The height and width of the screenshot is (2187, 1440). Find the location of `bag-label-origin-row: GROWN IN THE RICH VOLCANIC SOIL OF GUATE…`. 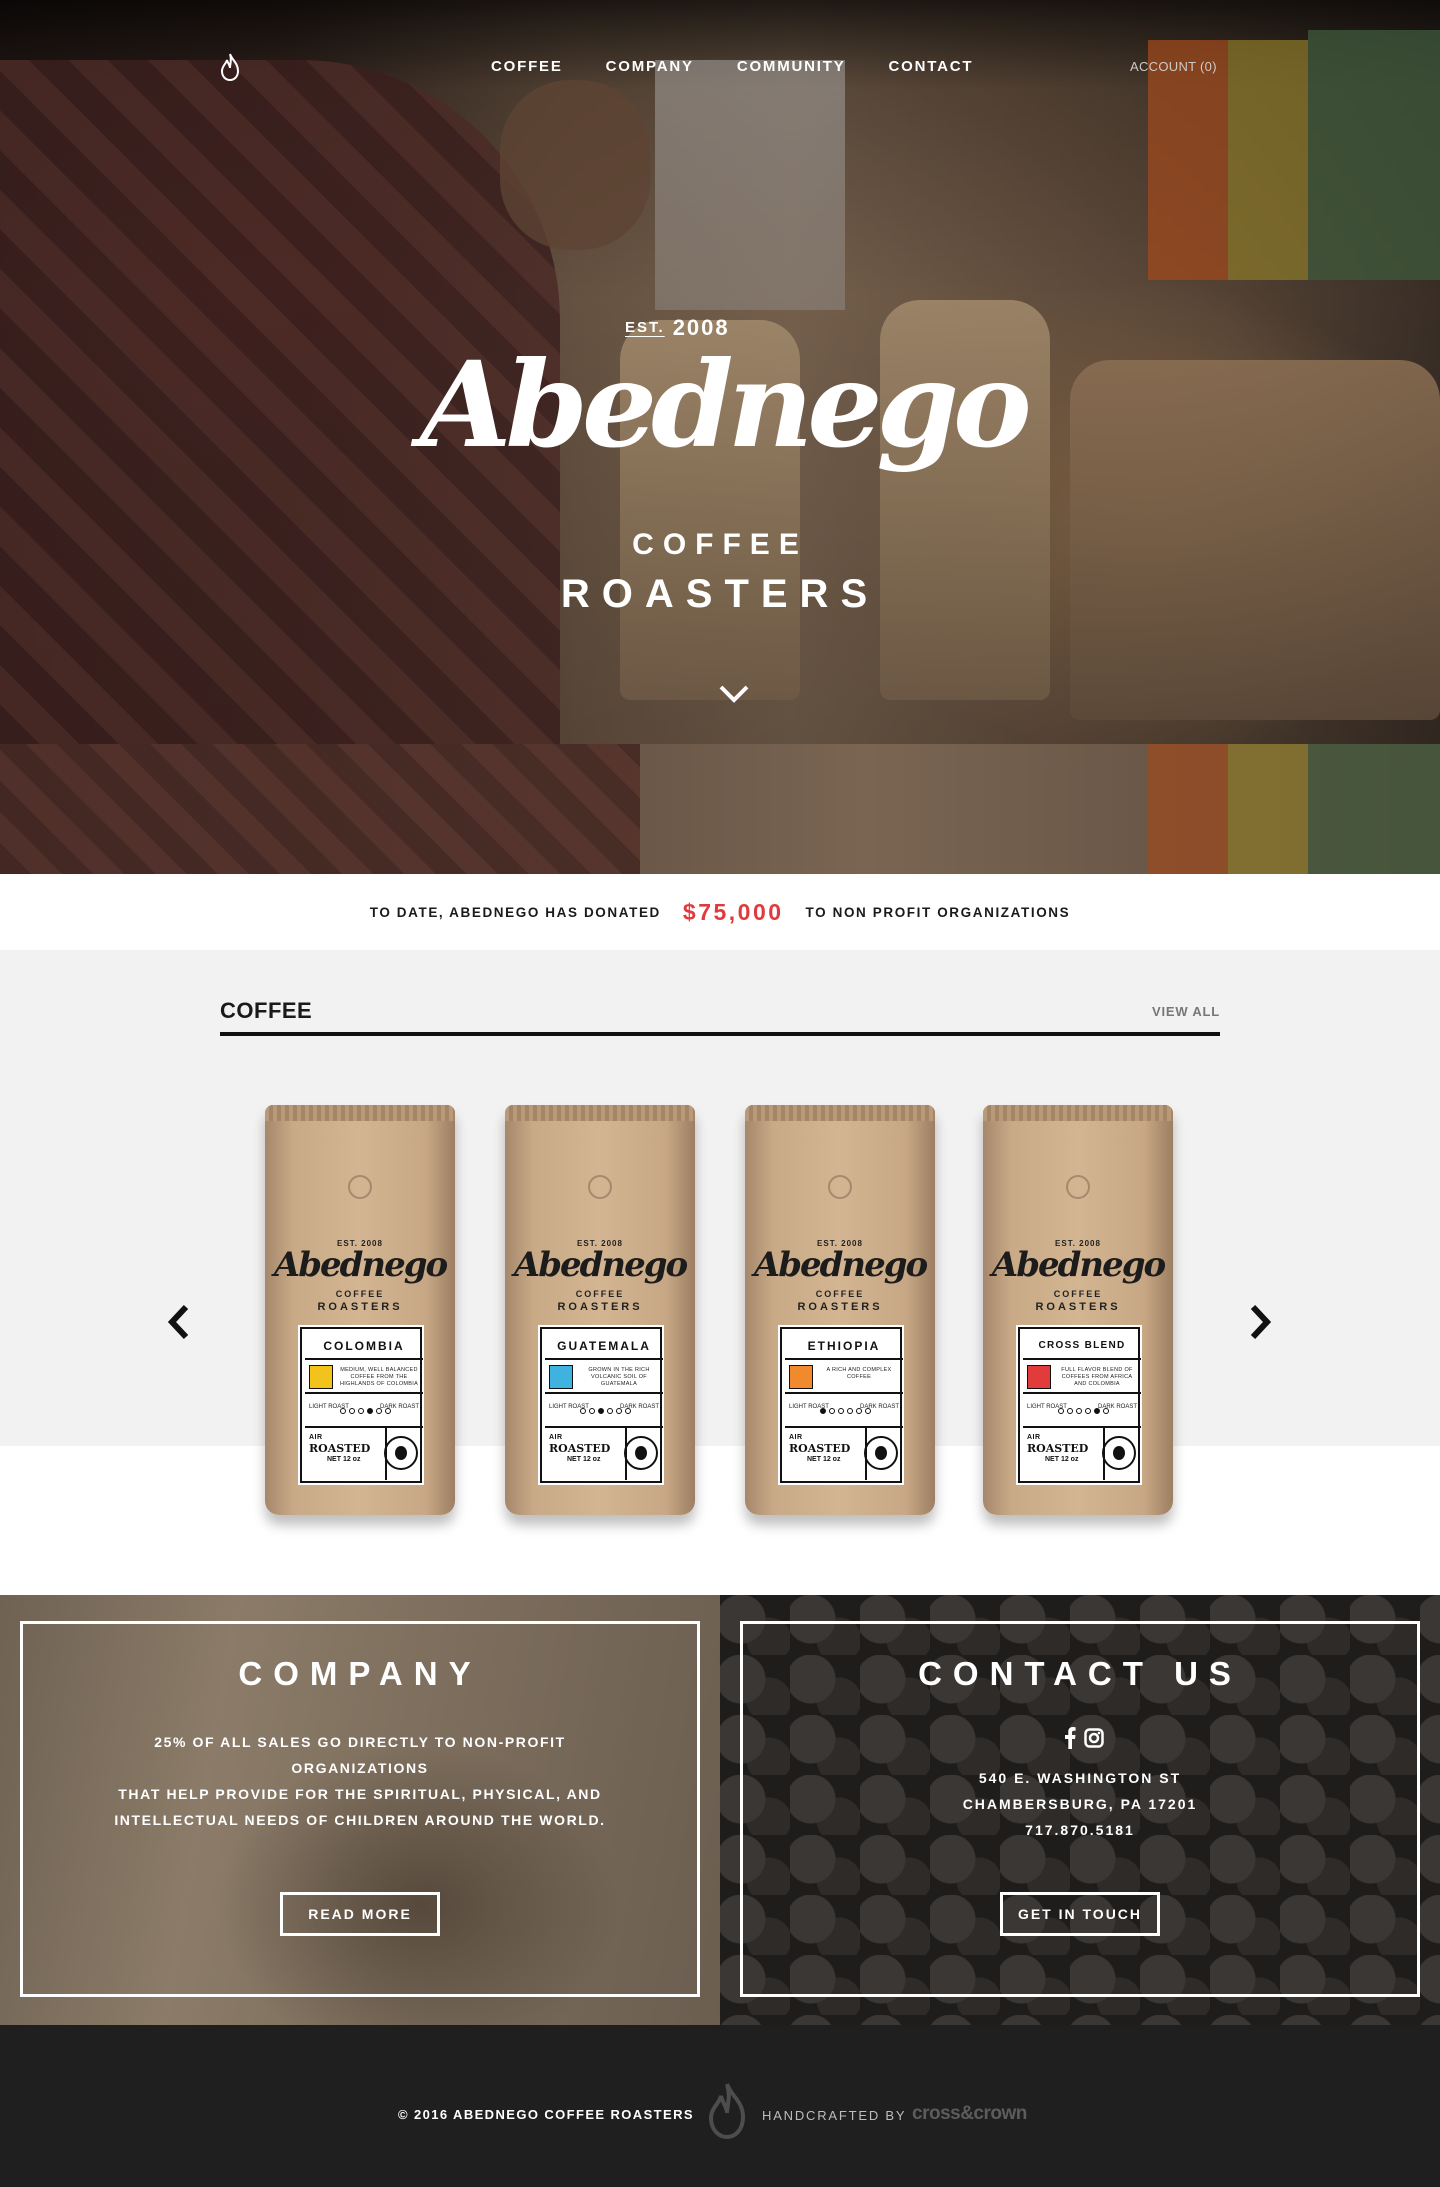

bag-label-origin-row: GROWN IN THE RICH VOLCANIC SOIL OF GUATE… is located at coordinates (604, 1377).